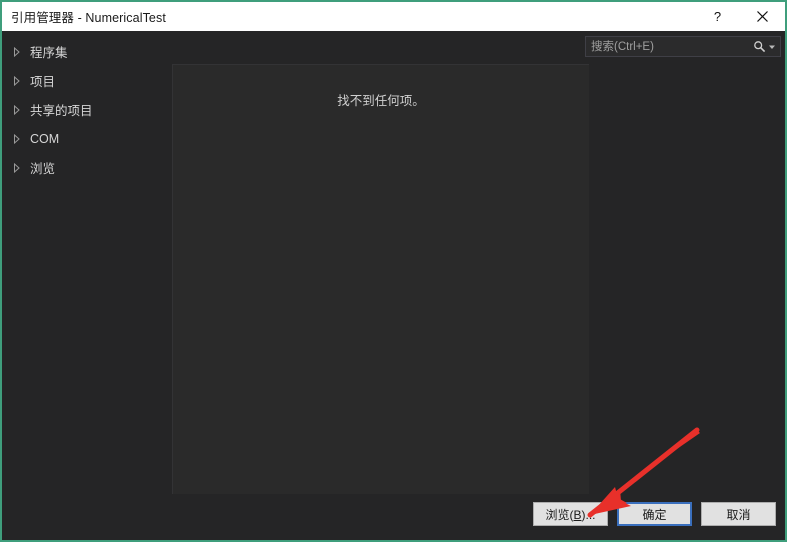 Image resolution: width=787 pixels, height=542 pixels. What do you see at coordinates (87, 51) in the screenshot?
I see `sidebar-item-assemblies: 程序集` at bounding box center [87, 51].